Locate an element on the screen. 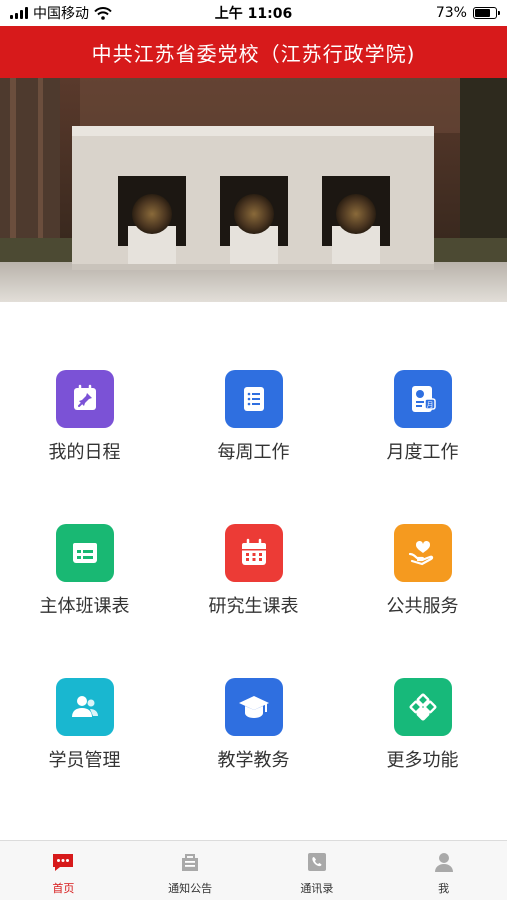 This screenshot has width=507, height=900. battery-percent: 73% is located at coordinates (451, 13).